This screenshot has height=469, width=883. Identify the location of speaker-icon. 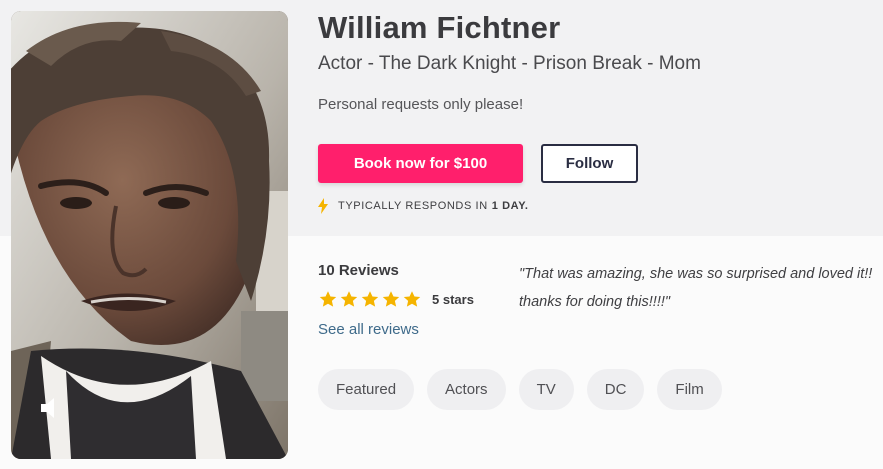
(47, 408).